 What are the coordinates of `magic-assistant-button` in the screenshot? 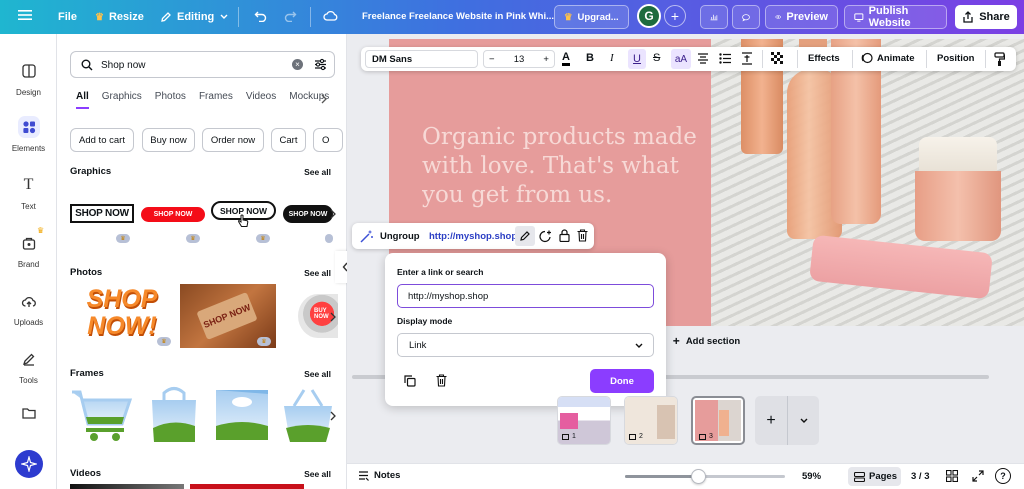 It's located at (29, 464).